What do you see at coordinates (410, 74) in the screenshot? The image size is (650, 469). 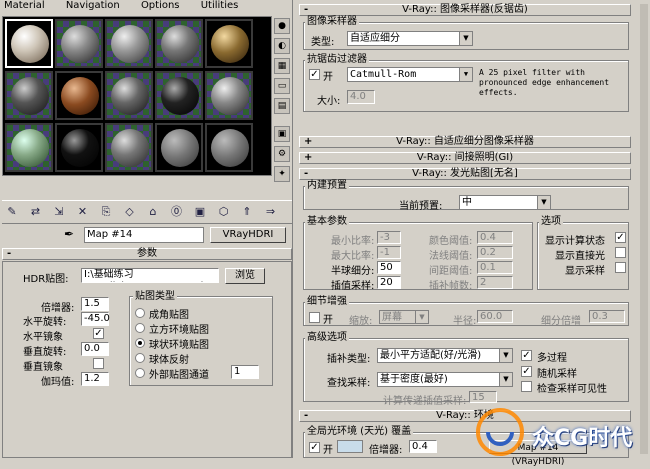 I see `filter-select: Catmull-Rom ▼` at bounding box center [410, 74].